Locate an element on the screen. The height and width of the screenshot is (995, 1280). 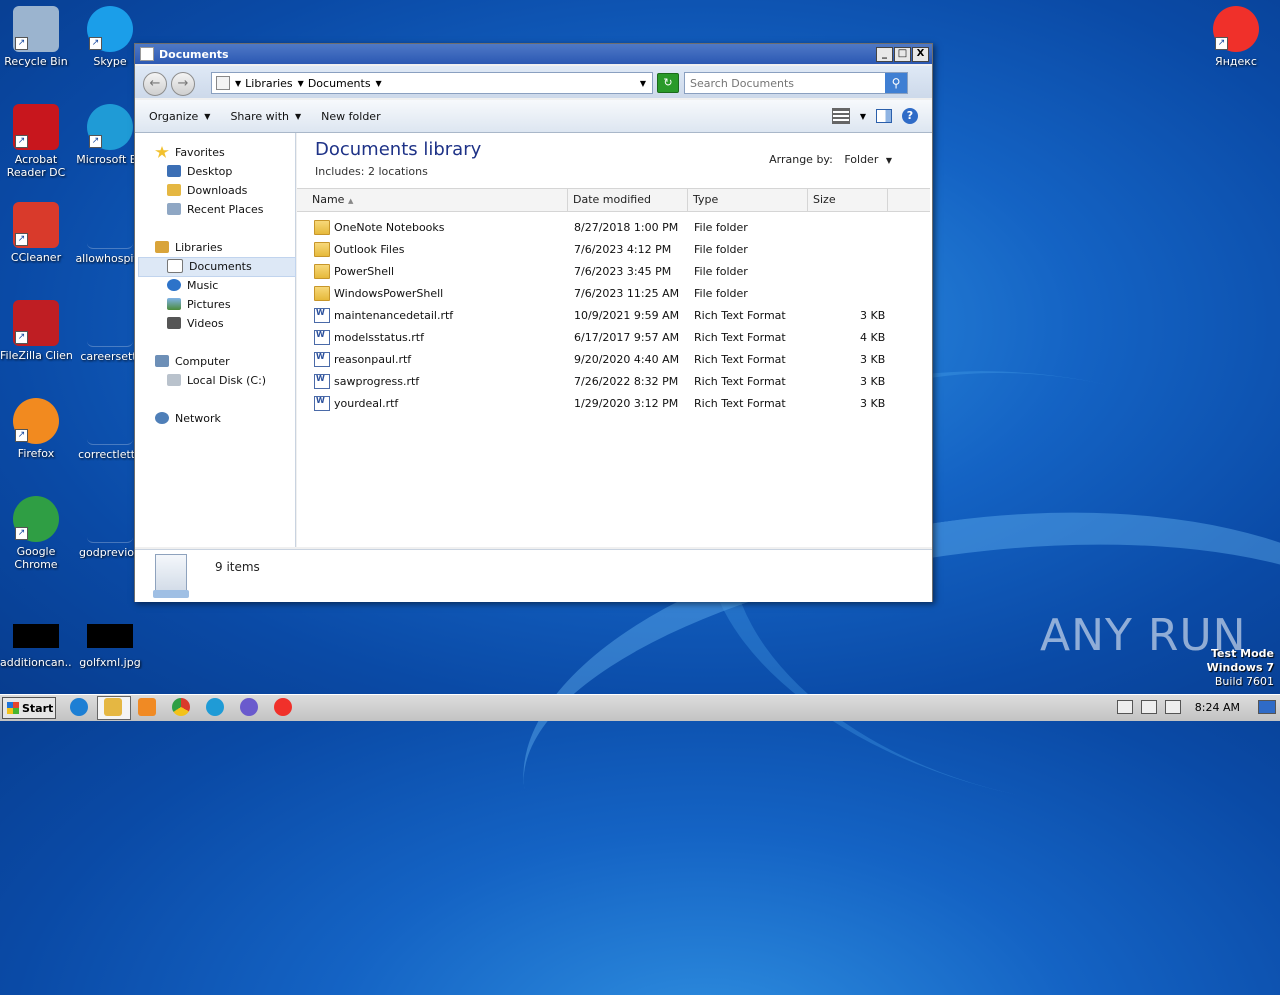
nav-computer: Computer is located at coordinates (192, 361).